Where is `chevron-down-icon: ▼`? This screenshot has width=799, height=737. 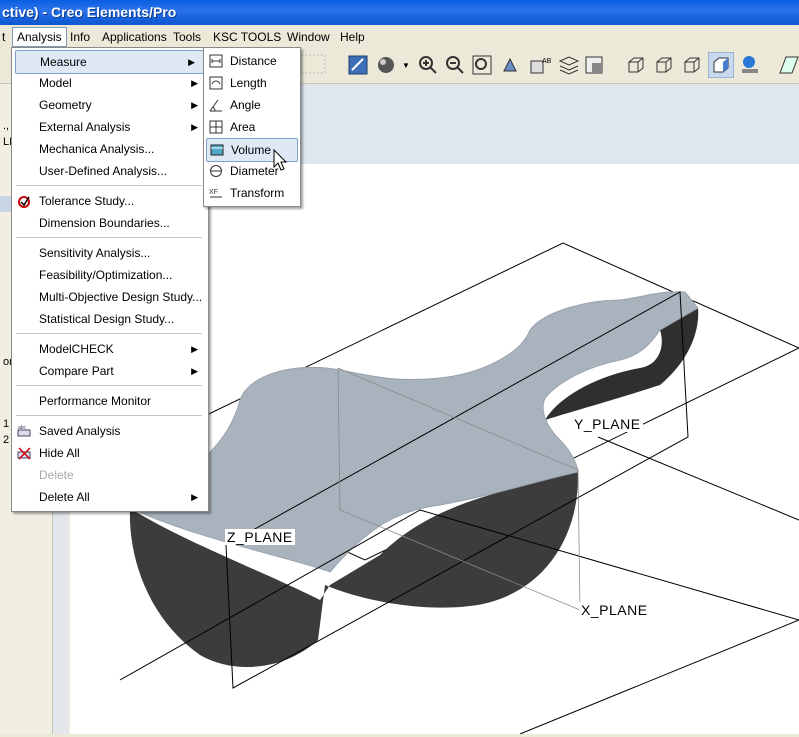
chevron-down-icon: ▼ is located at coordinates (406, 65).